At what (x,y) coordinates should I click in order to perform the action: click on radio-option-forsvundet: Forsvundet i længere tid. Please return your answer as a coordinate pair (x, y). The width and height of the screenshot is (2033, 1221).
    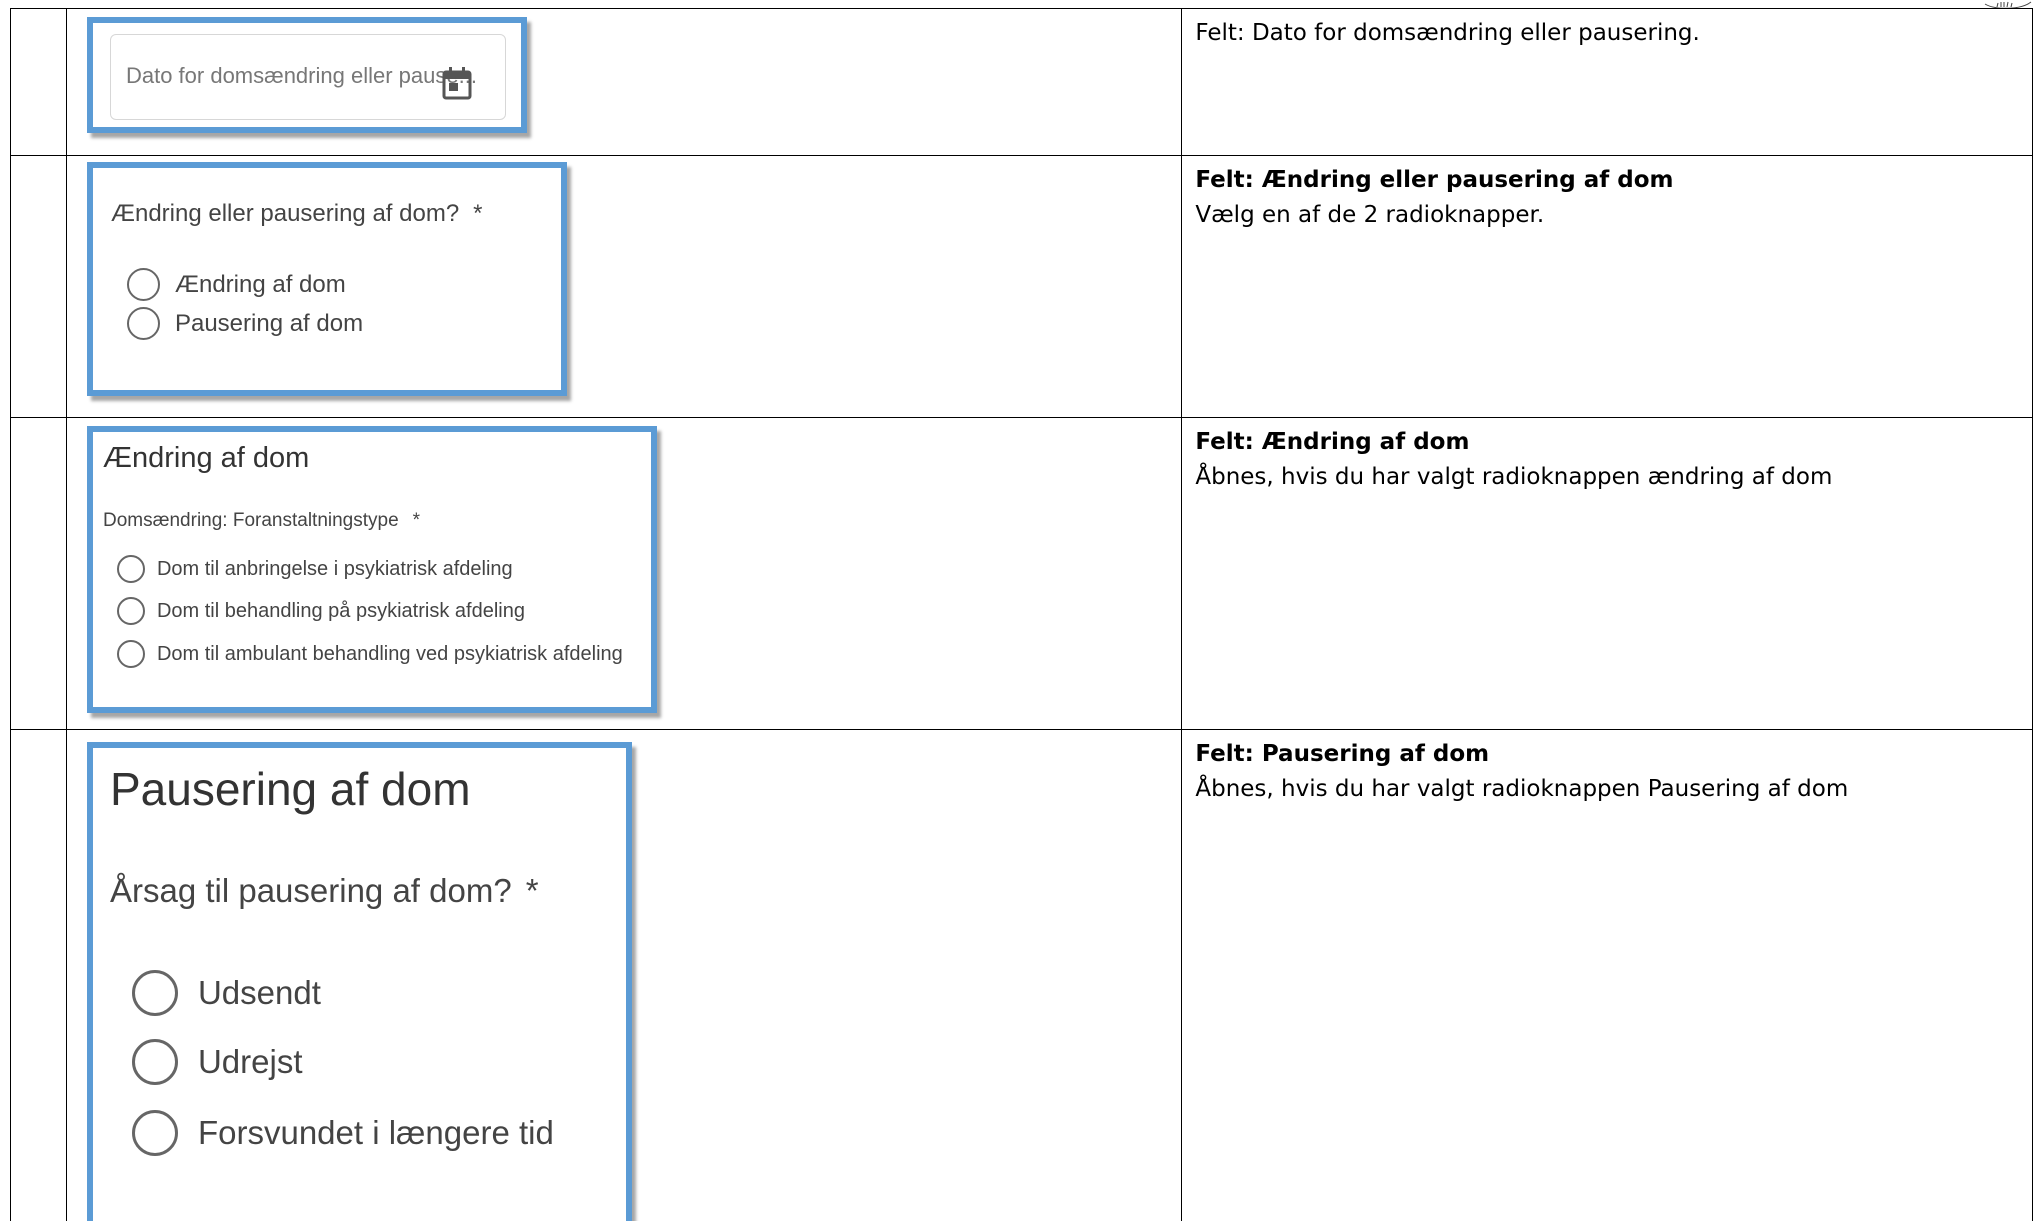
    Looking at the image, I should click on (342, 1133).